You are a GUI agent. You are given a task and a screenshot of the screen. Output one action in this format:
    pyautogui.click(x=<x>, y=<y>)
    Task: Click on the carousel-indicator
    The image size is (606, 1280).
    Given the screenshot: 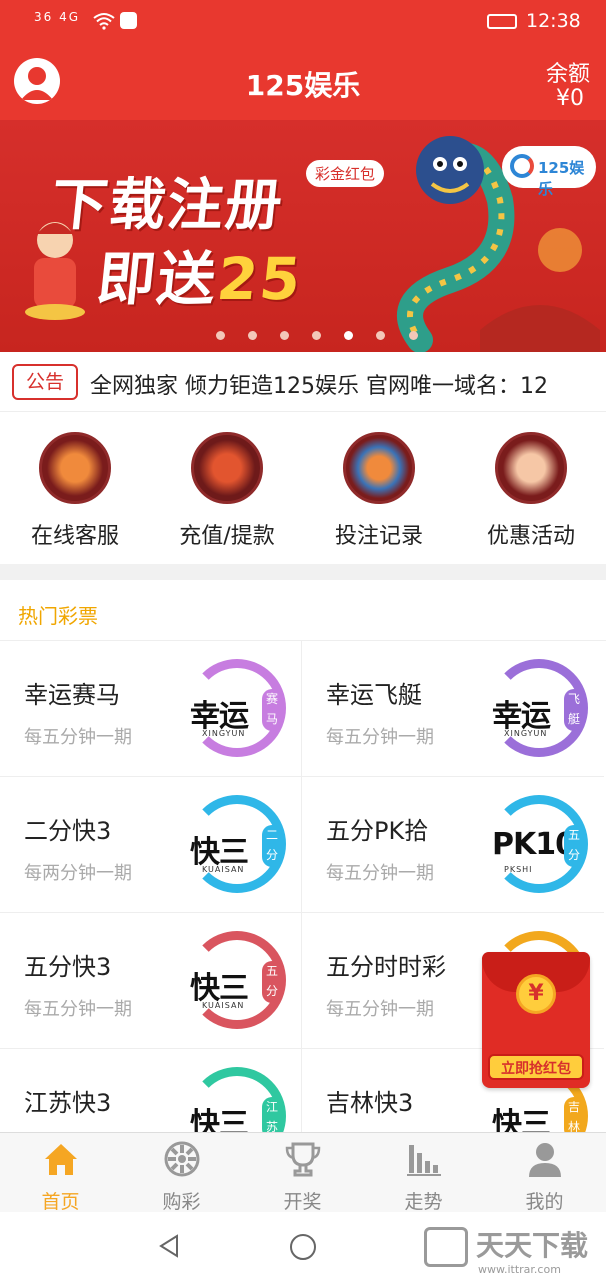 What is the action you would take?
    pyautogui.click(x=326, y=334)
    